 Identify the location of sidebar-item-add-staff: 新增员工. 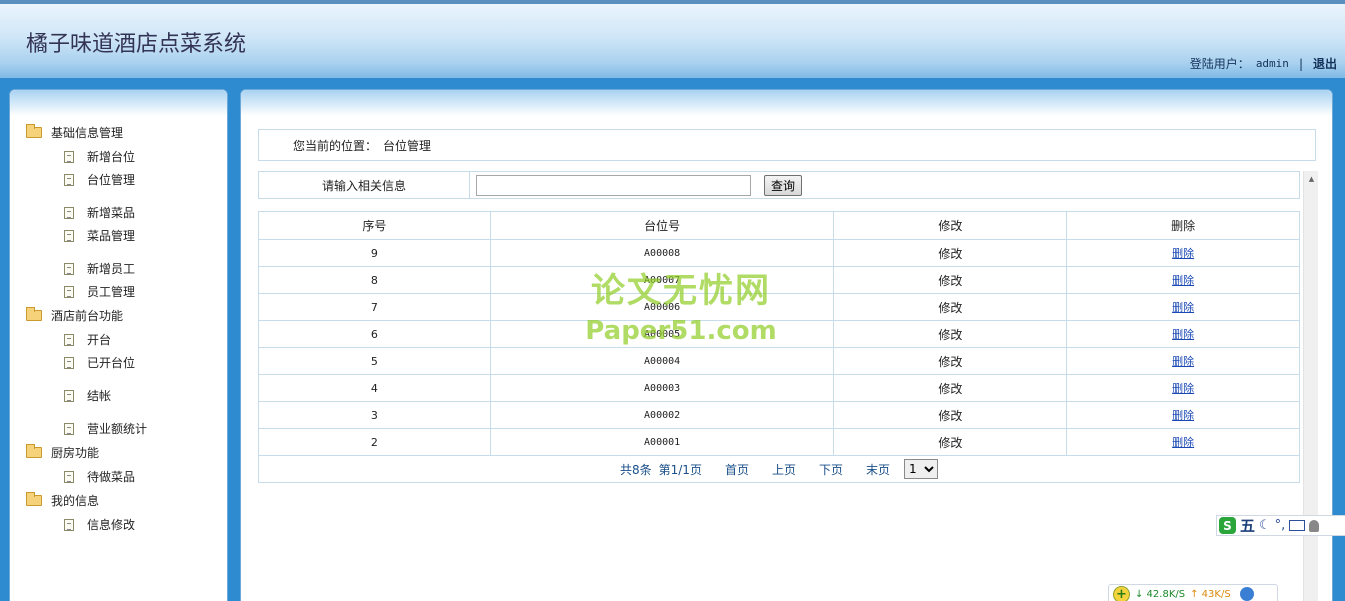
(86, 268).